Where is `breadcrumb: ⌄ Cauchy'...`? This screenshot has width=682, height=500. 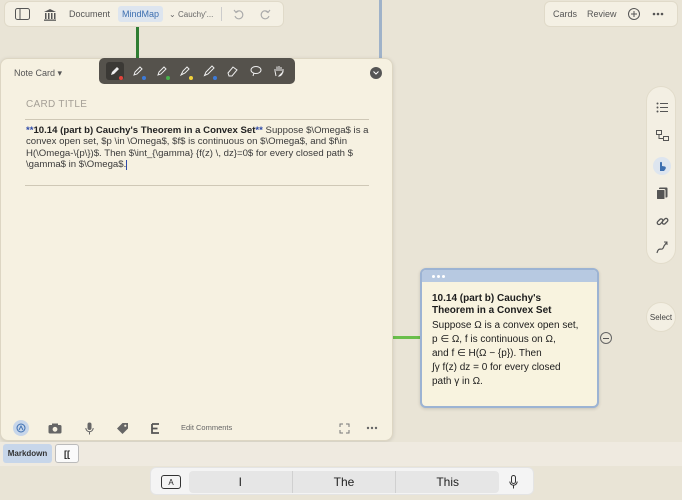 breadcrumb: ⌄ Cauchy'... is located at coordinates (191, 14).